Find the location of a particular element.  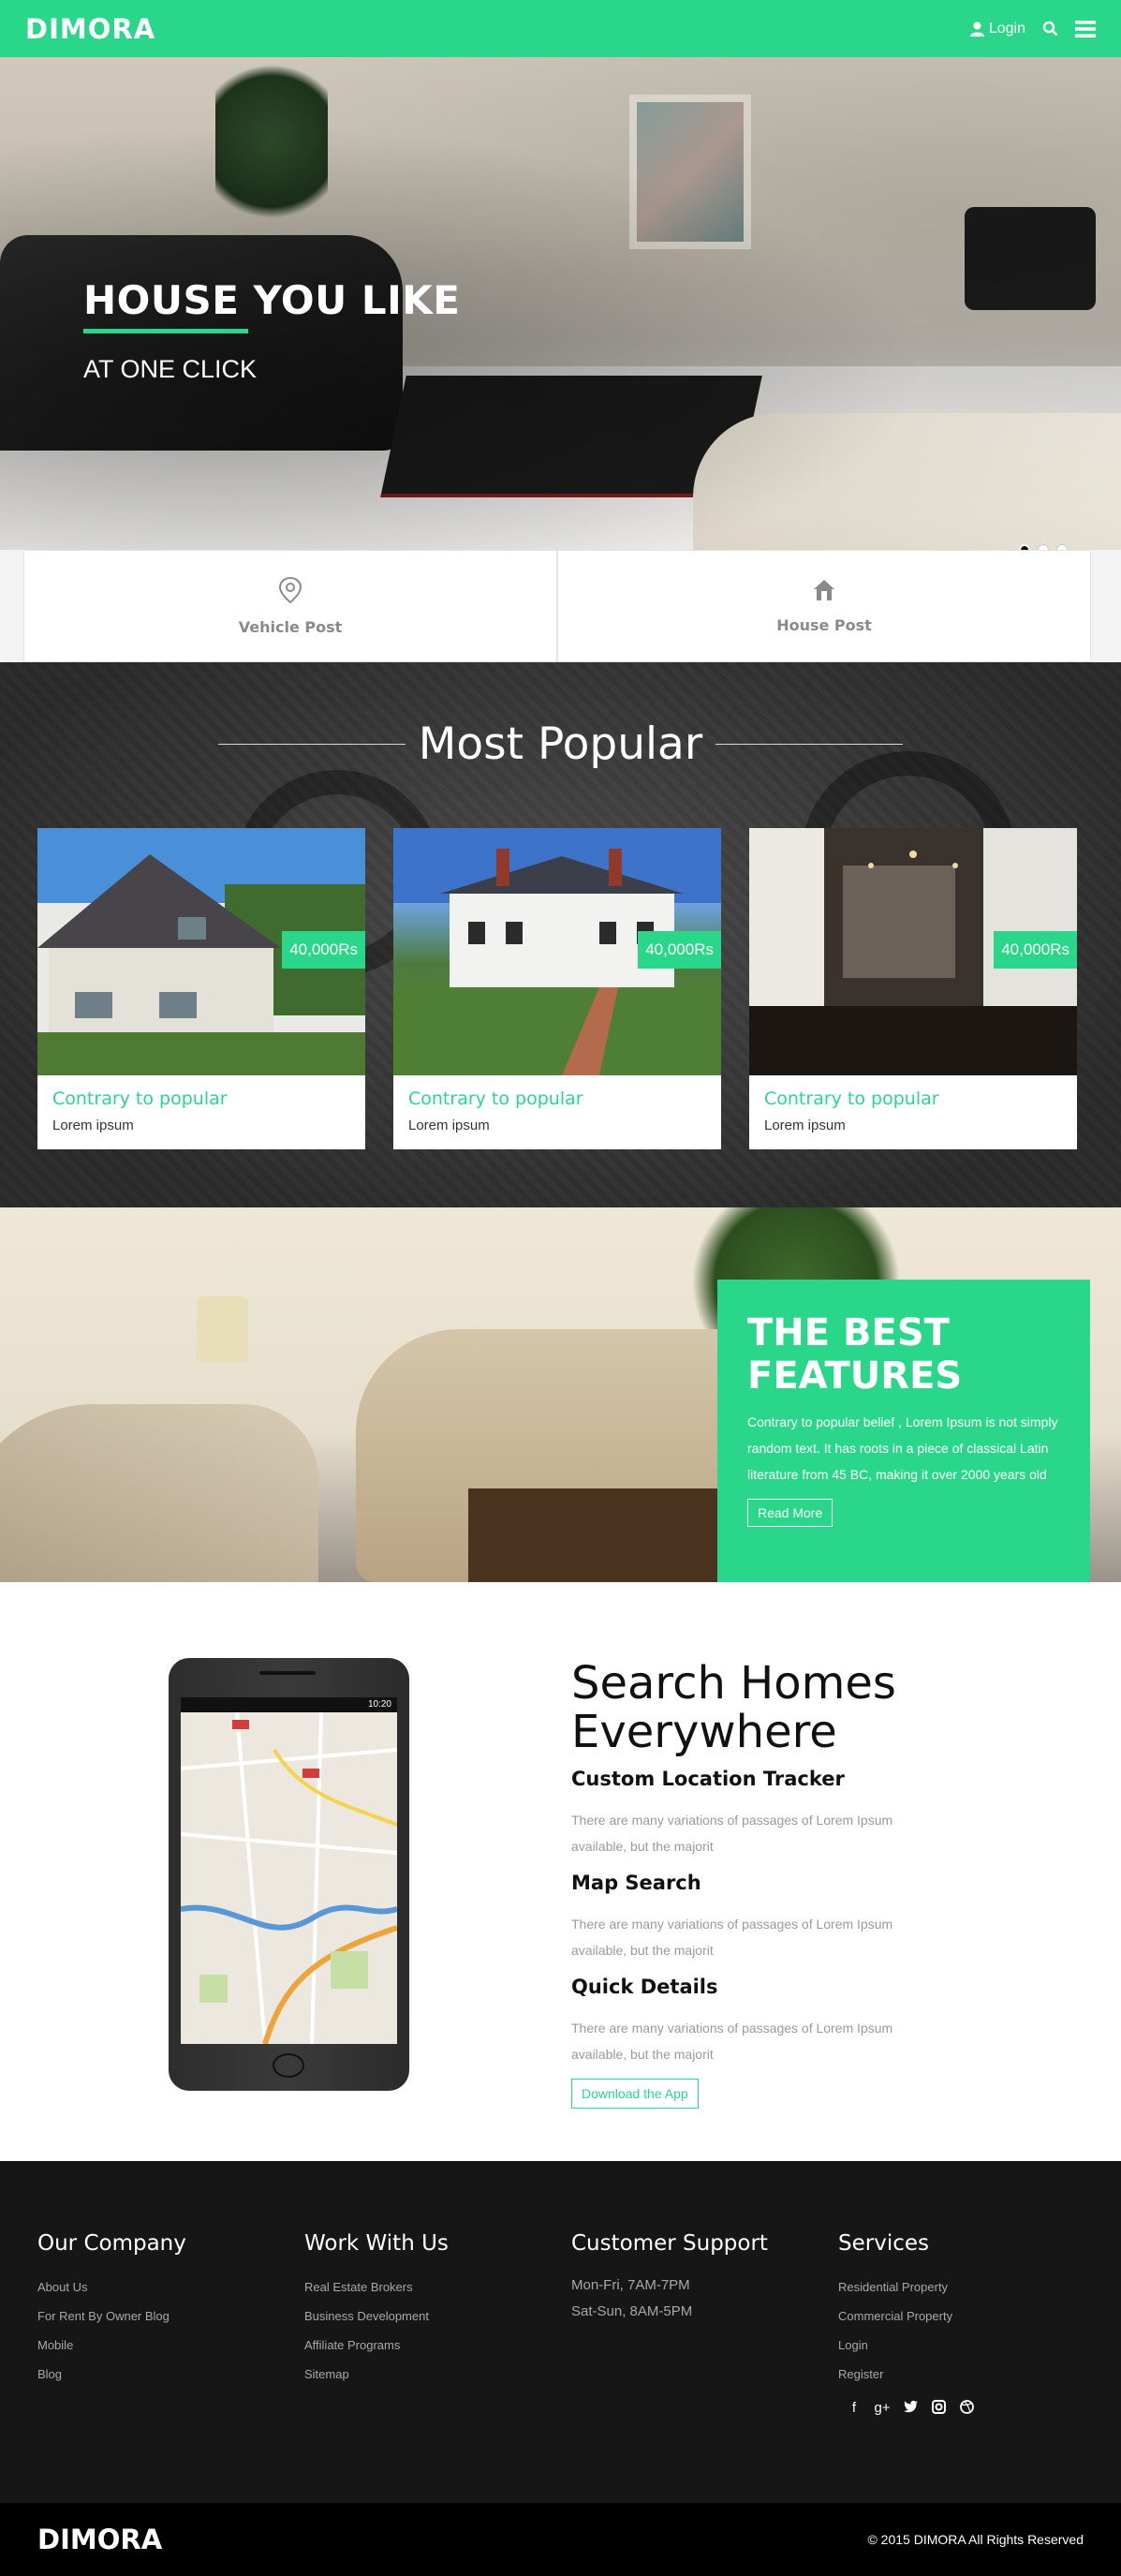

vehicle-post-label: Vehicle Post is located at coordinates (290, 627).